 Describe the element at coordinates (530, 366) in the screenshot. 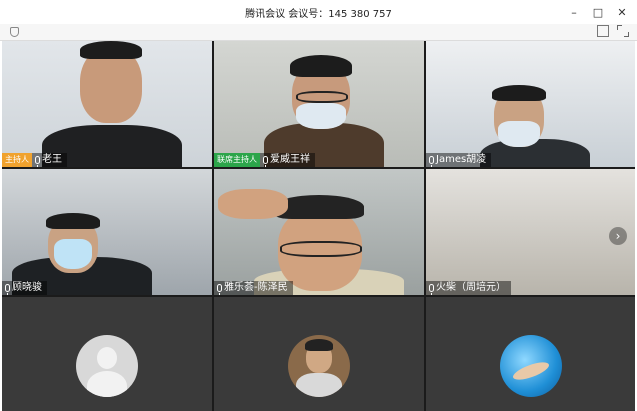

I see `photo-avatar-water` at that location.